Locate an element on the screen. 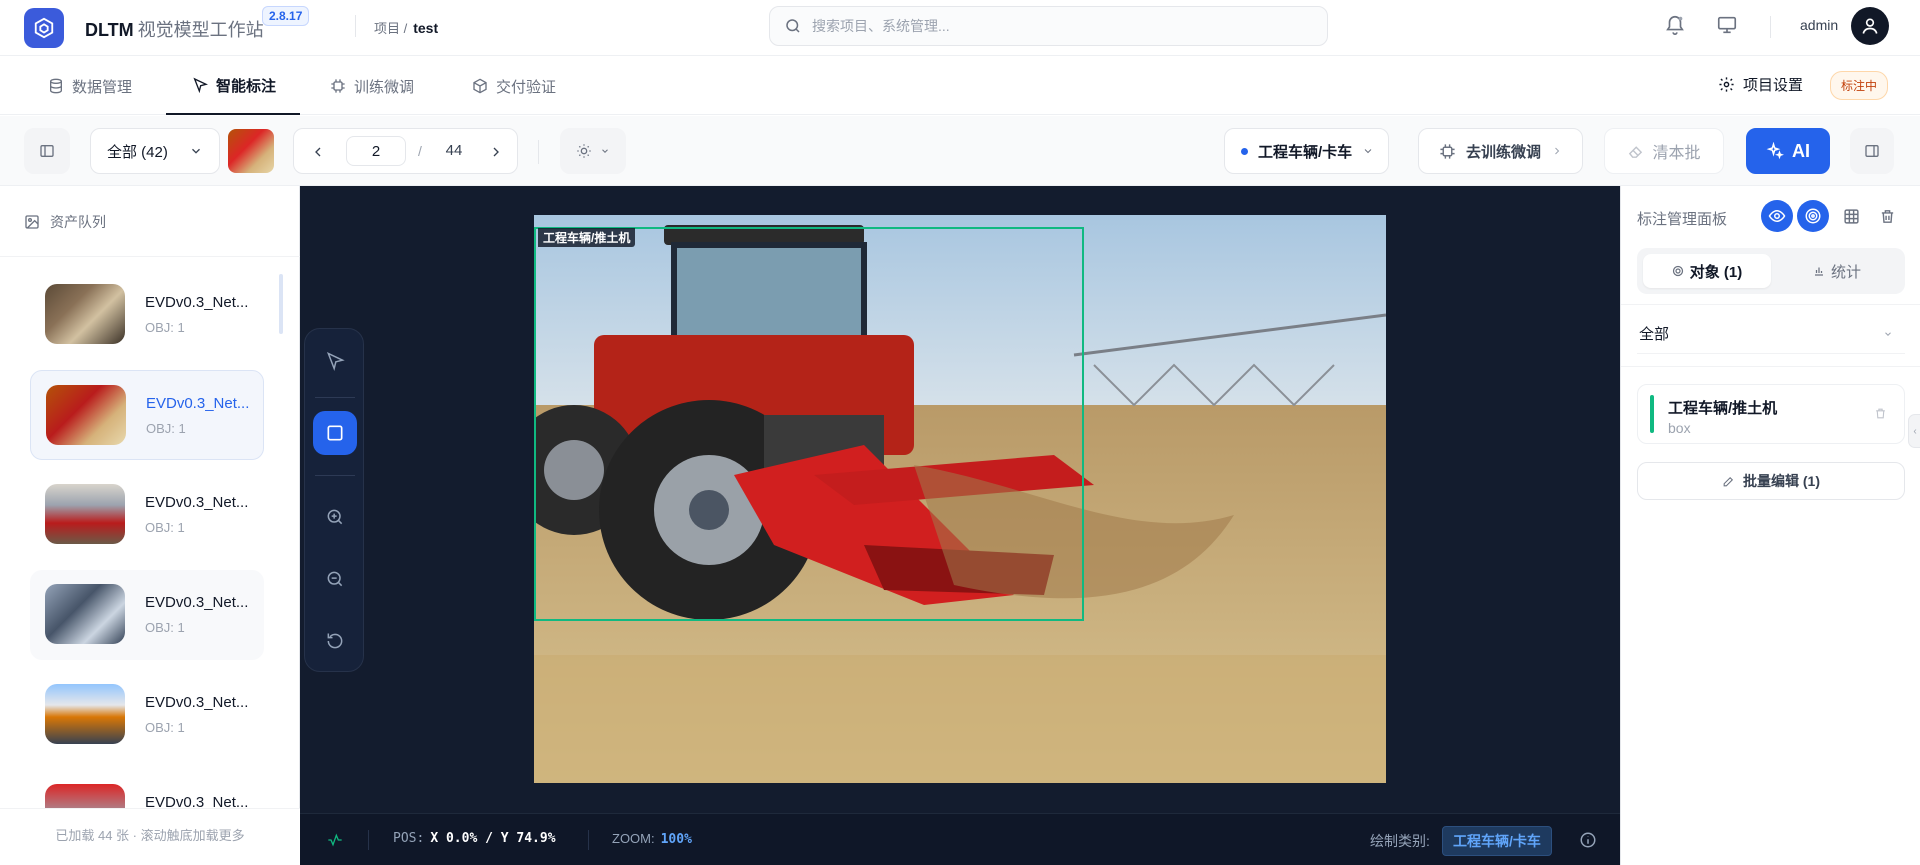 This screenshot has height=865, width=1920. collapse-handle: ‹ is located at coordinates (1914, 431).